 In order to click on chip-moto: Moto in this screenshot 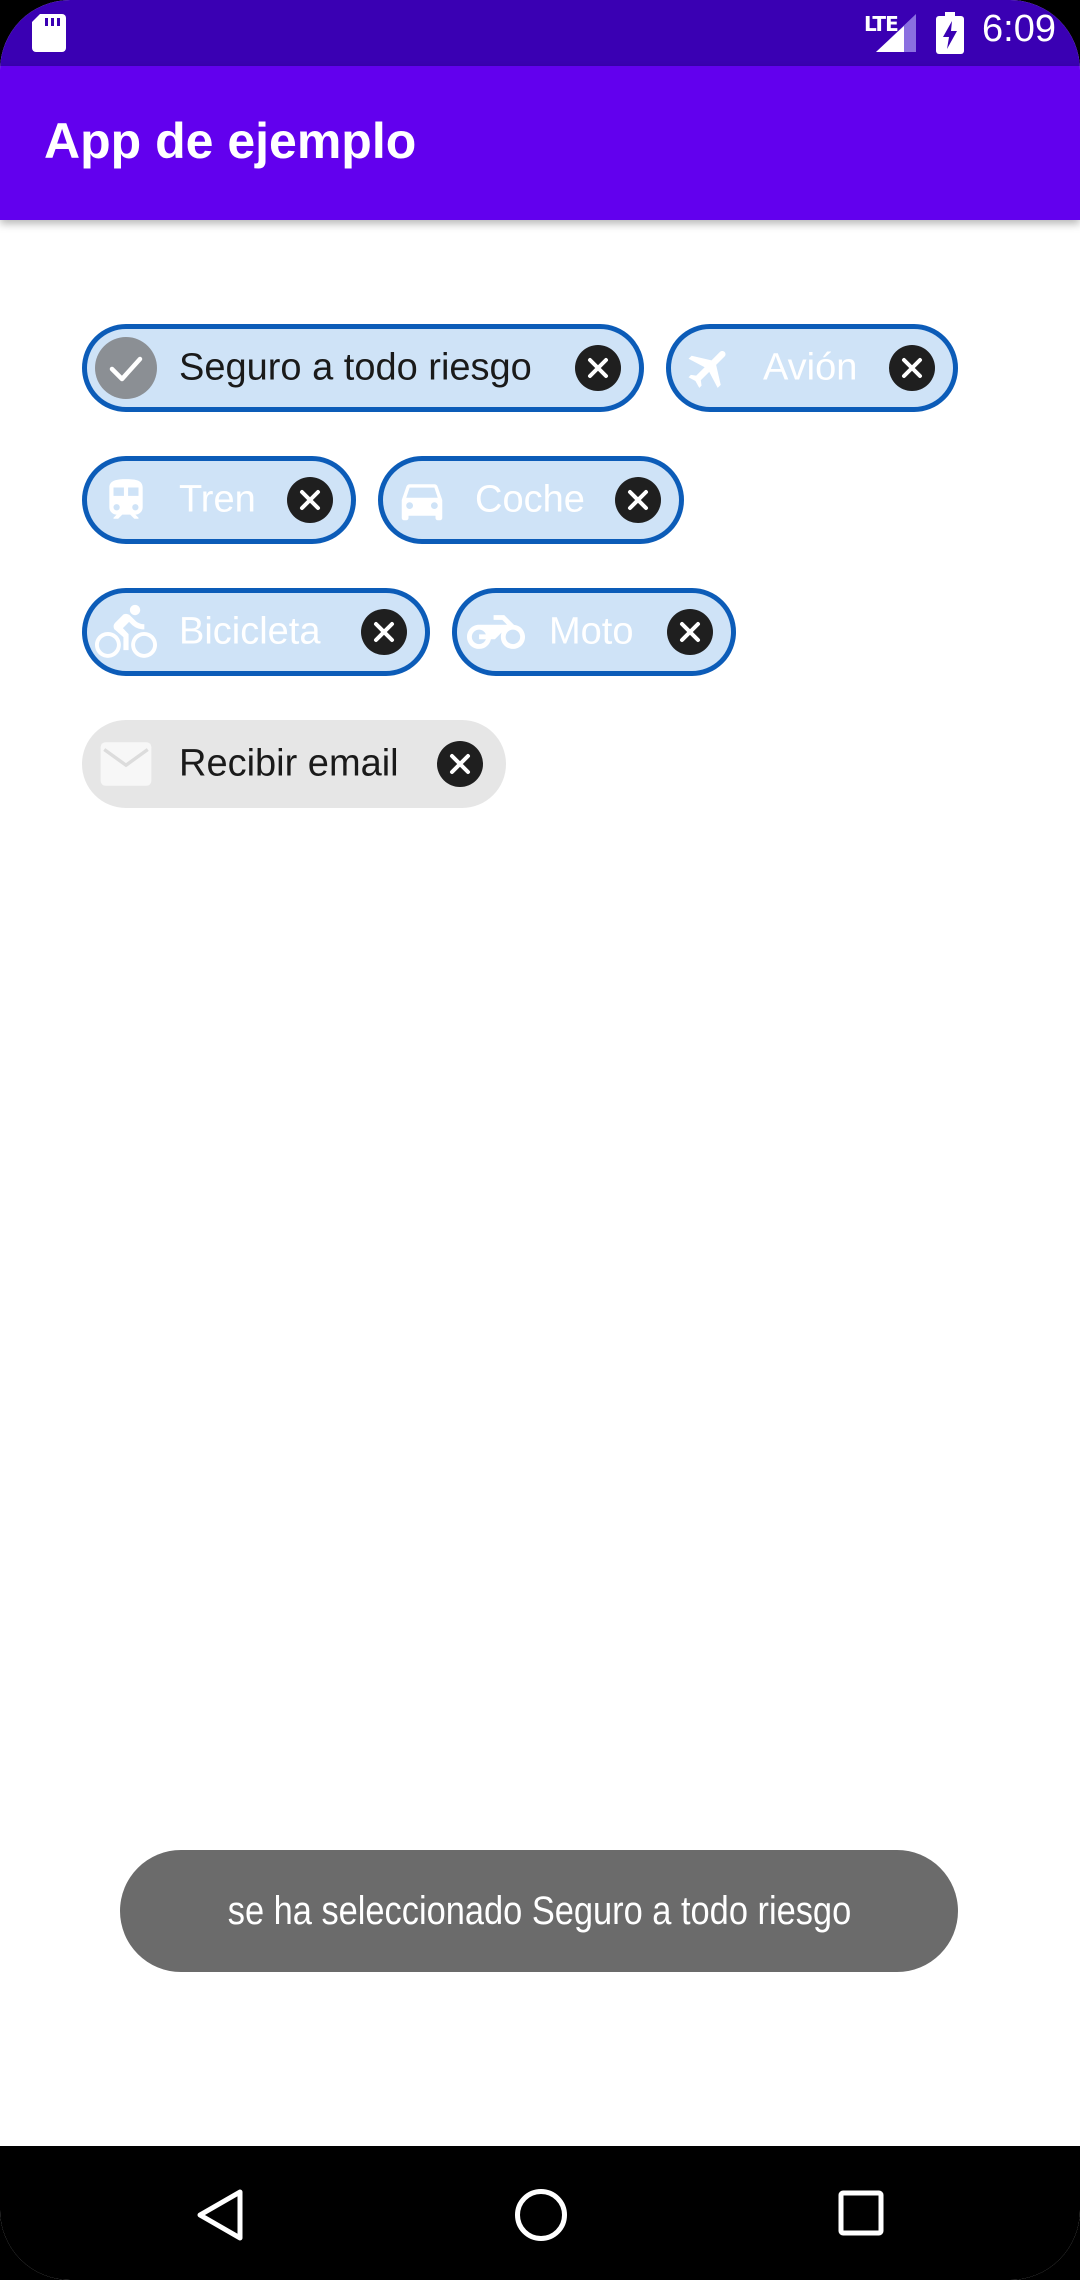, I will do `click(594, 632)`.